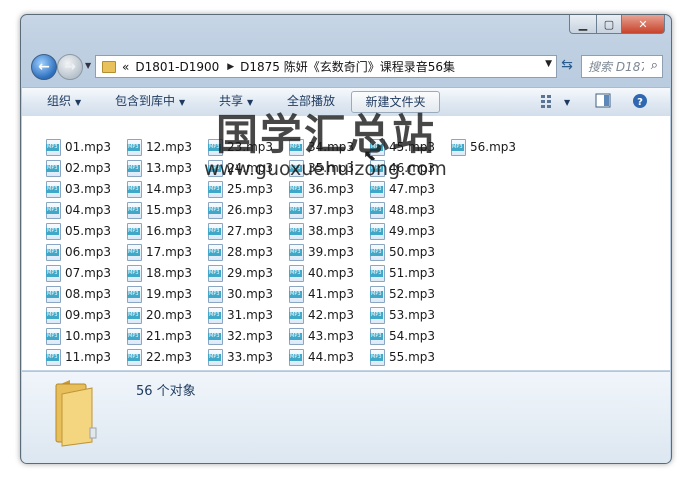 The height and width of the screenshot is (481, 690). Describe the element at coordinates (321, 231) in the screenshot. I see `file-item: 38.mp3` at that location.